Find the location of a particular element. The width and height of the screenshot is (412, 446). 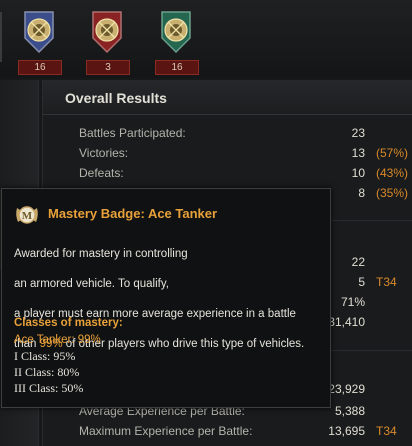

stat-percent: (57%) is located at coordinates (392, 153).